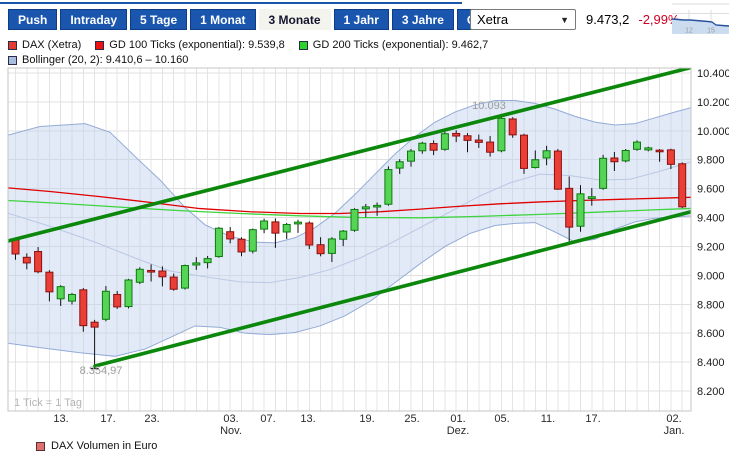 The image size is (729, 452). What do you see at coordinates (713, 103) in the screenshot?
I see `svg-text: 10.200` at bounding box center [713, 103].